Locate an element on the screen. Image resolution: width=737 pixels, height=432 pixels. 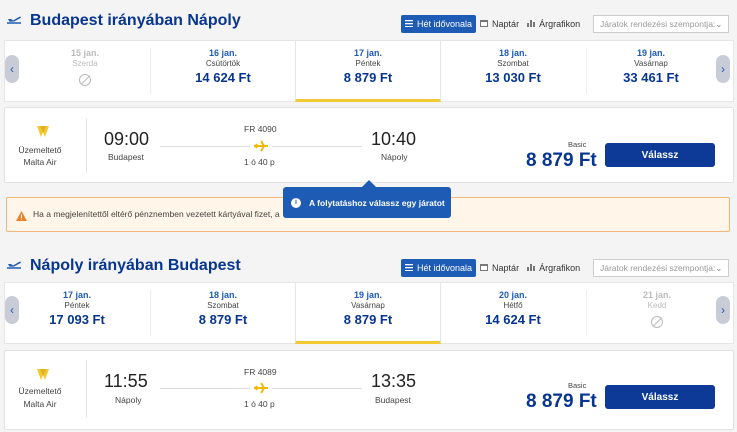
flight-number: FR 4089 is located at coordinates (260, 372).